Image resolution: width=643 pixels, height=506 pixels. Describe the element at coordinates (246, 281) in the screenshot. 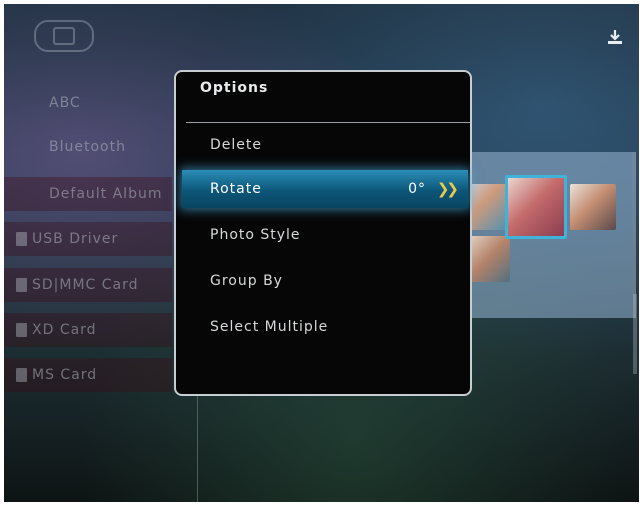

I see `option-label: Group By` at that location.